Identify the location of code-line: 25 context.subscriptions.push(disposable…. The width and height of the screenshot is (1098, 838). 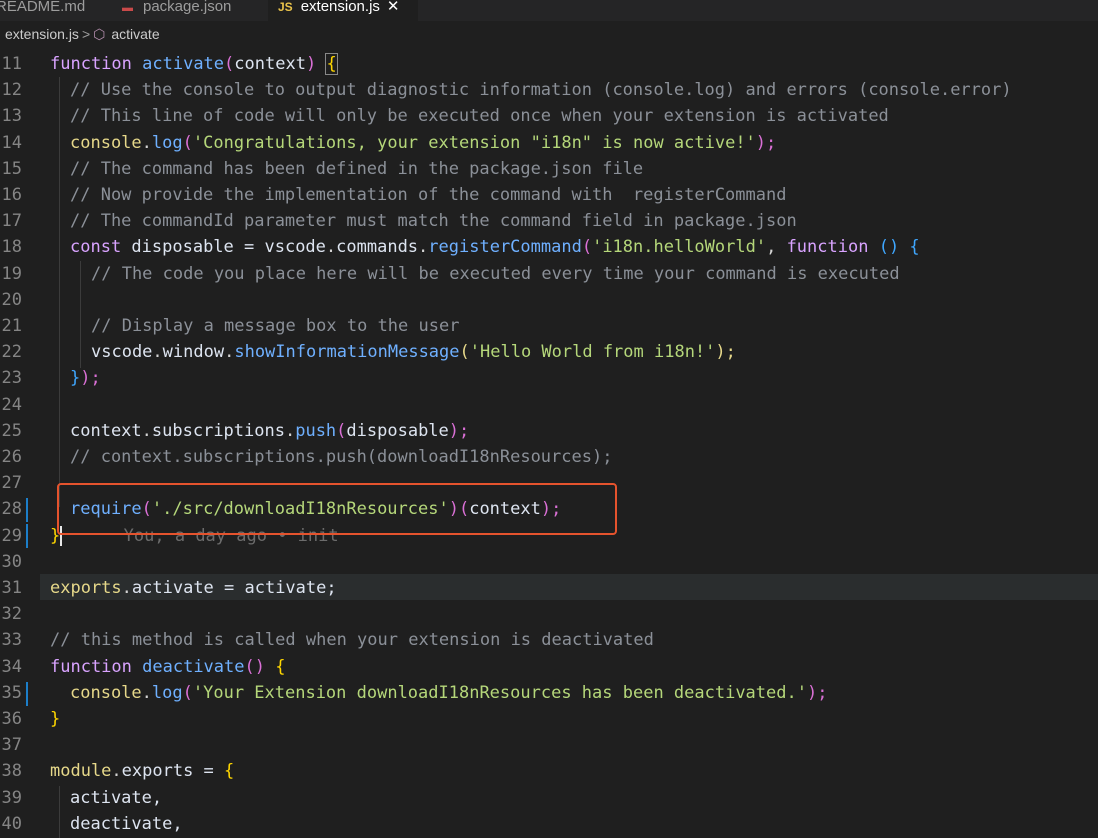
(549, 431).